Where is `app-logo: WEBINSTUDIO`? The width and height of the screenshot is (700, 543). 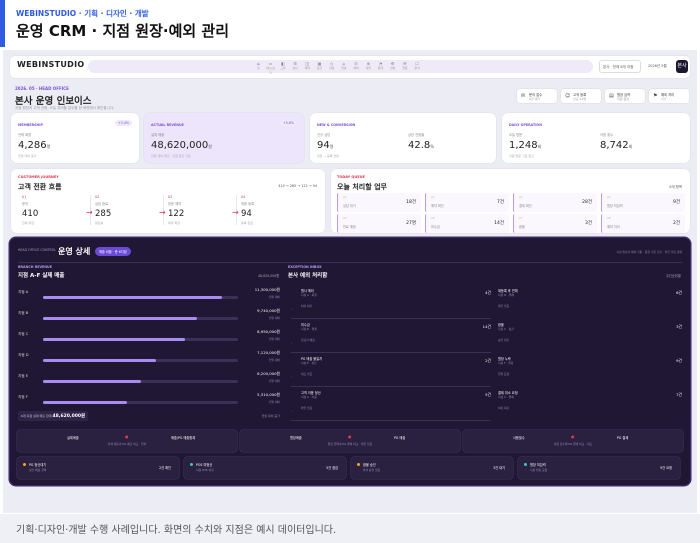
app-logo: WEBINSTUDIO is located at coordinates (51, 64).